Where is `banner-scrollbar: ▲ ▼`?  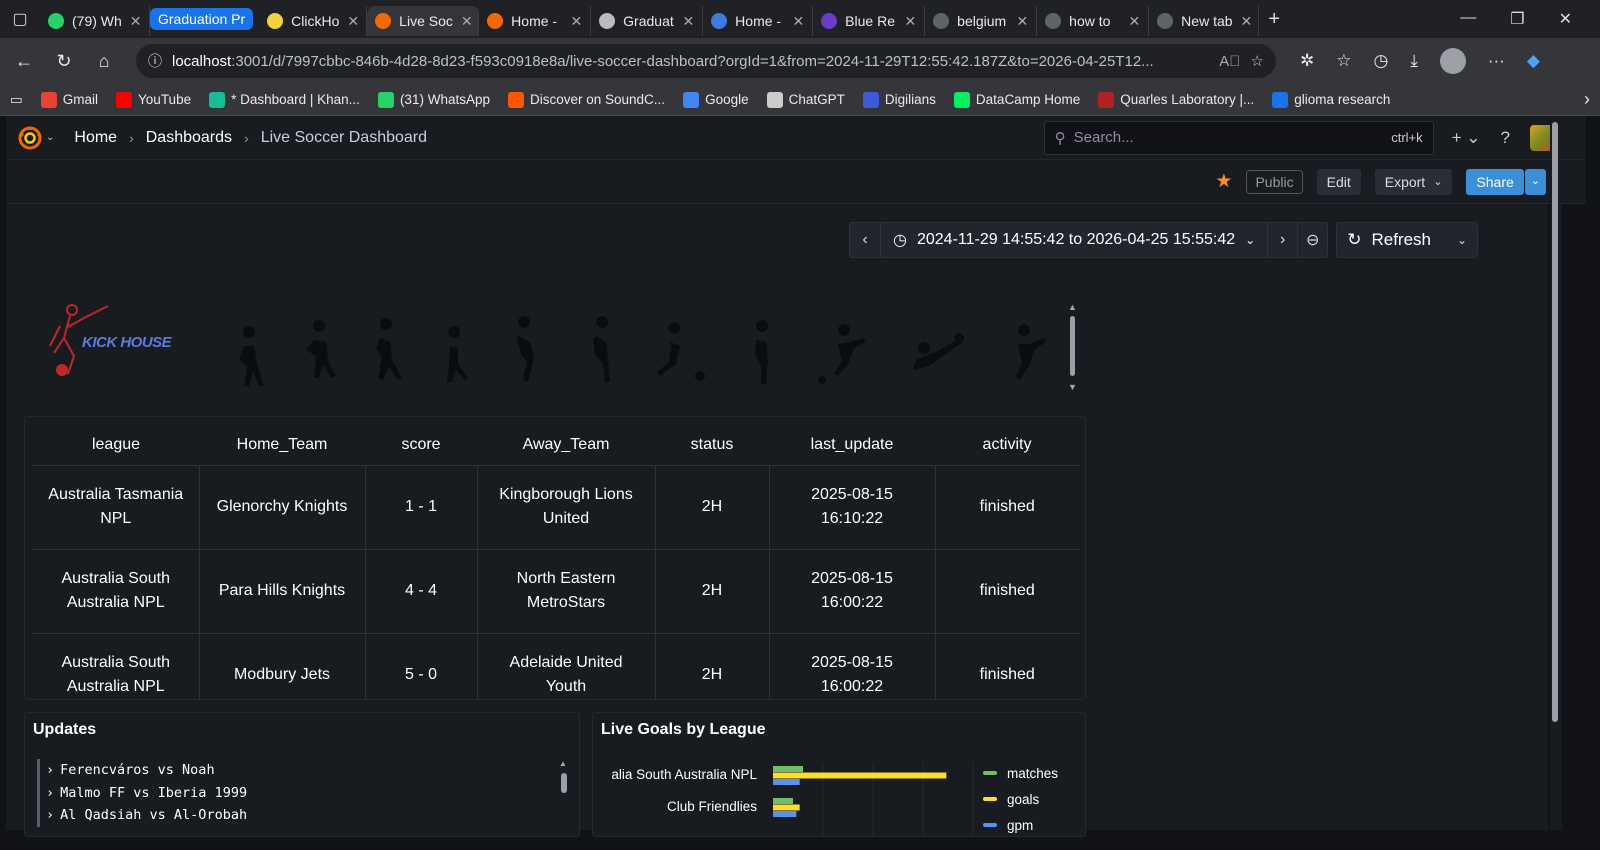 banner-scrollbar: ▲ ▼ is located at coordinates (1073, 347).